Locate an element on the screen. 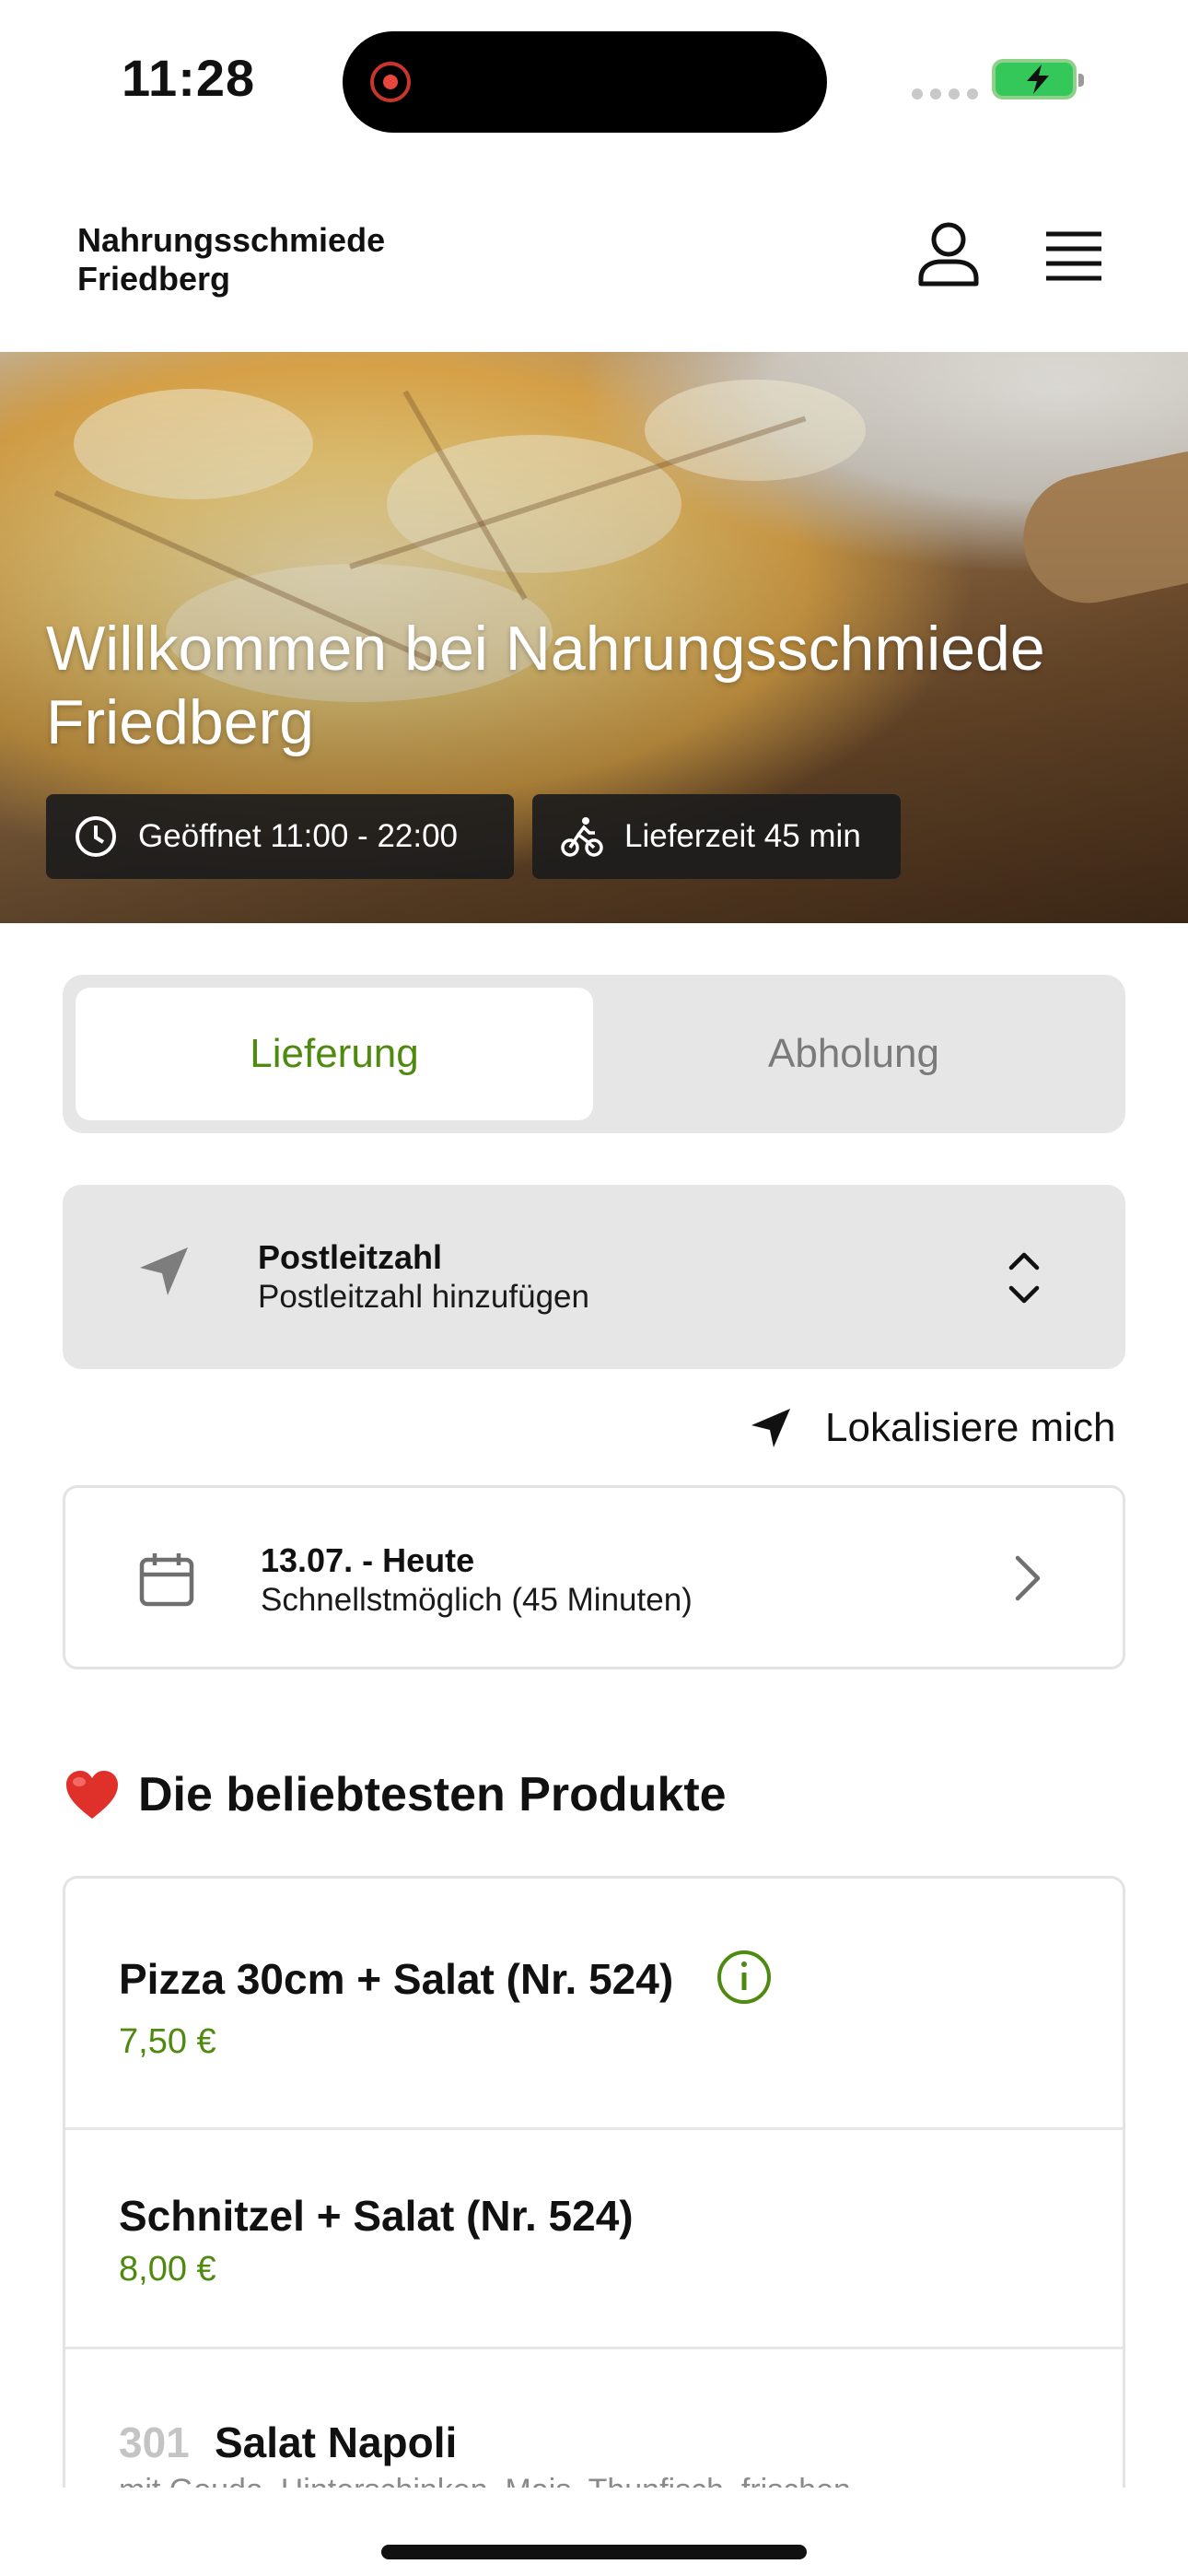 The width and height of the screenshot is (1188, 2576). signal-dots-icon is located at coordinates (945, 94).